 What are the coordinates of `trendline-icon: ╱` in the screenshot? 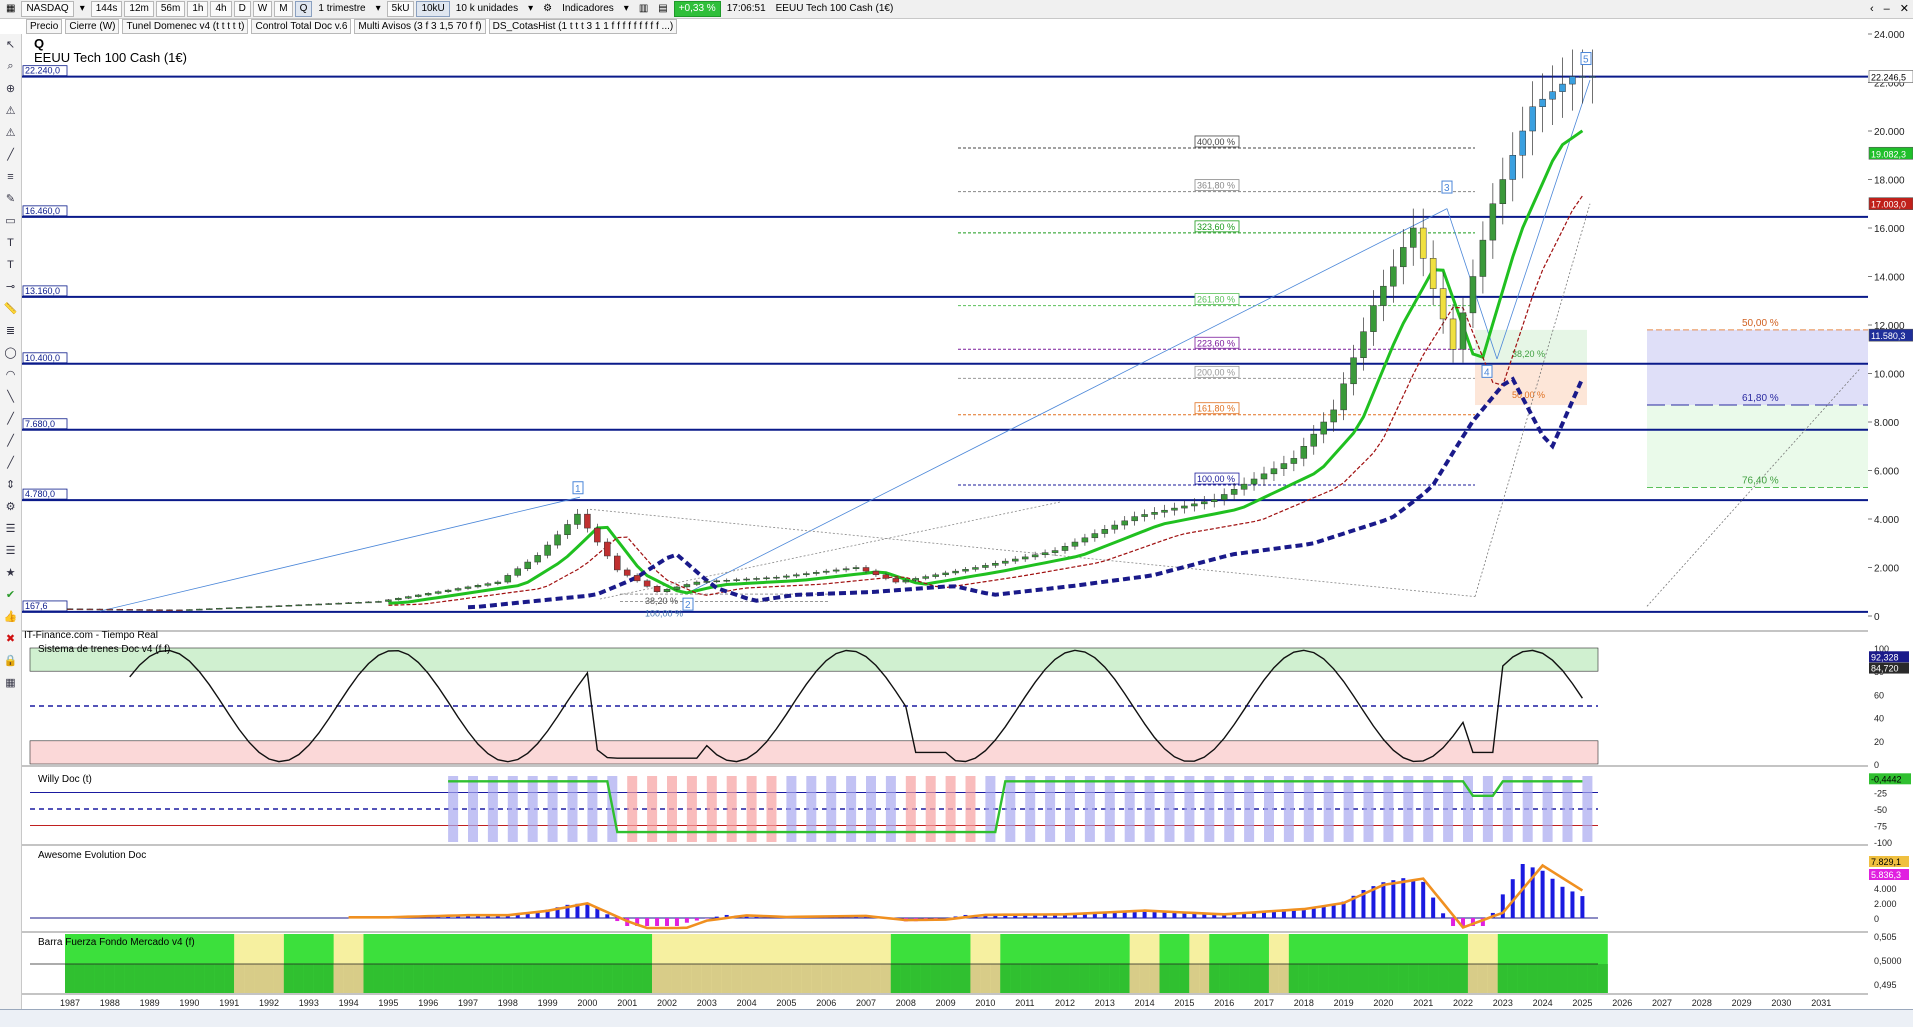 It's located at (10, 154).